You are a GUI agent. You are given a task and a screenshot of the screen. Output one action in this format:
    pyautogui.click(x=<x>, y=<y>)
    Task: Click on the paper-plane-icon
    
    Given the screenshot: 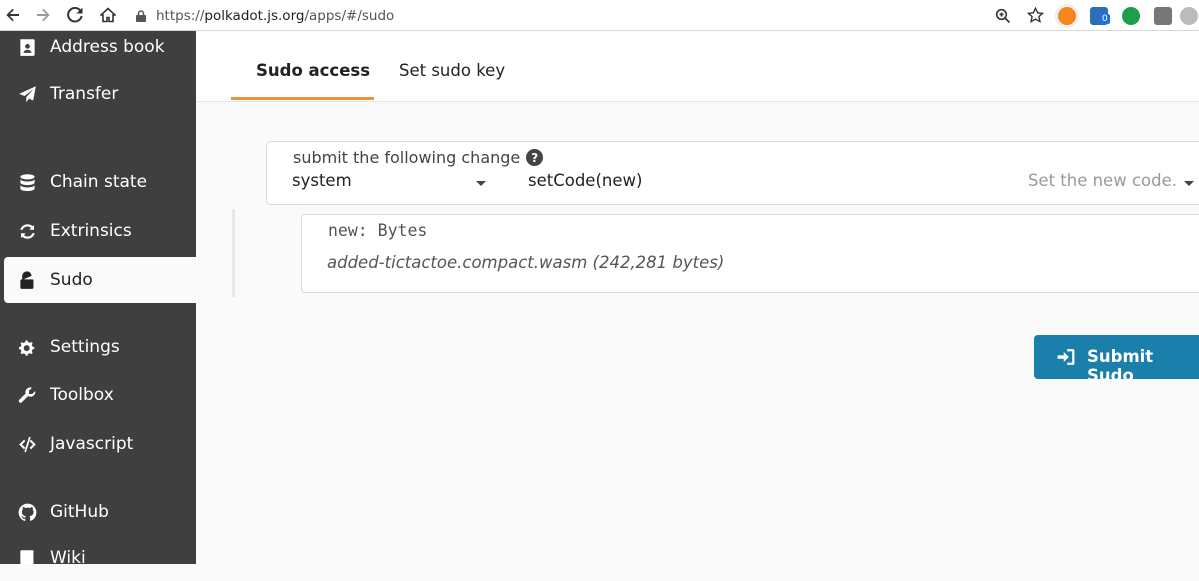 What is the action you would take?
    pyautogui.click(x=27, y=94)
    